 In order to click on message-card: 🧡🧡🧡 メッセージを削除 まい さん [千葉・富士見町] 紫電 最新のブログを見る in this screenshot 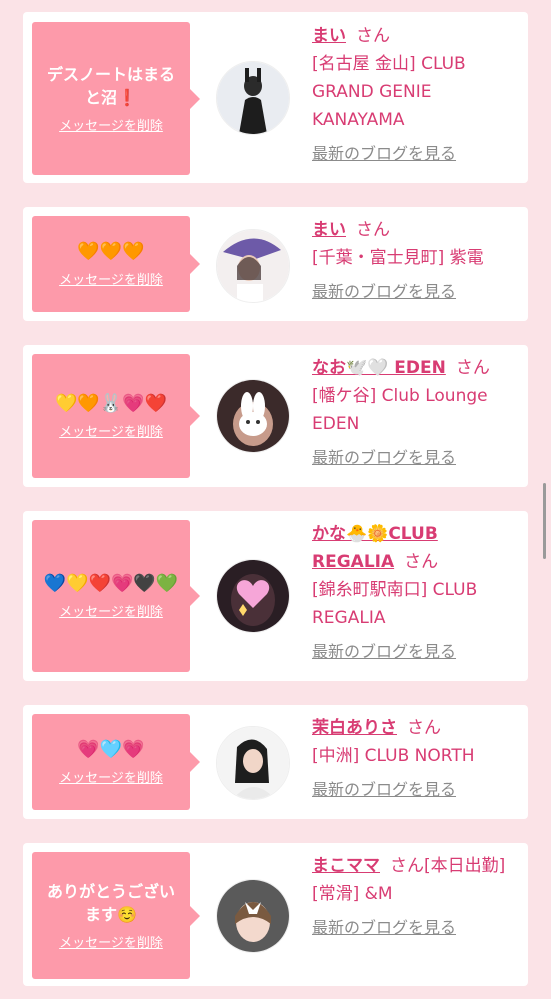, I will do `click(275, 264)`.